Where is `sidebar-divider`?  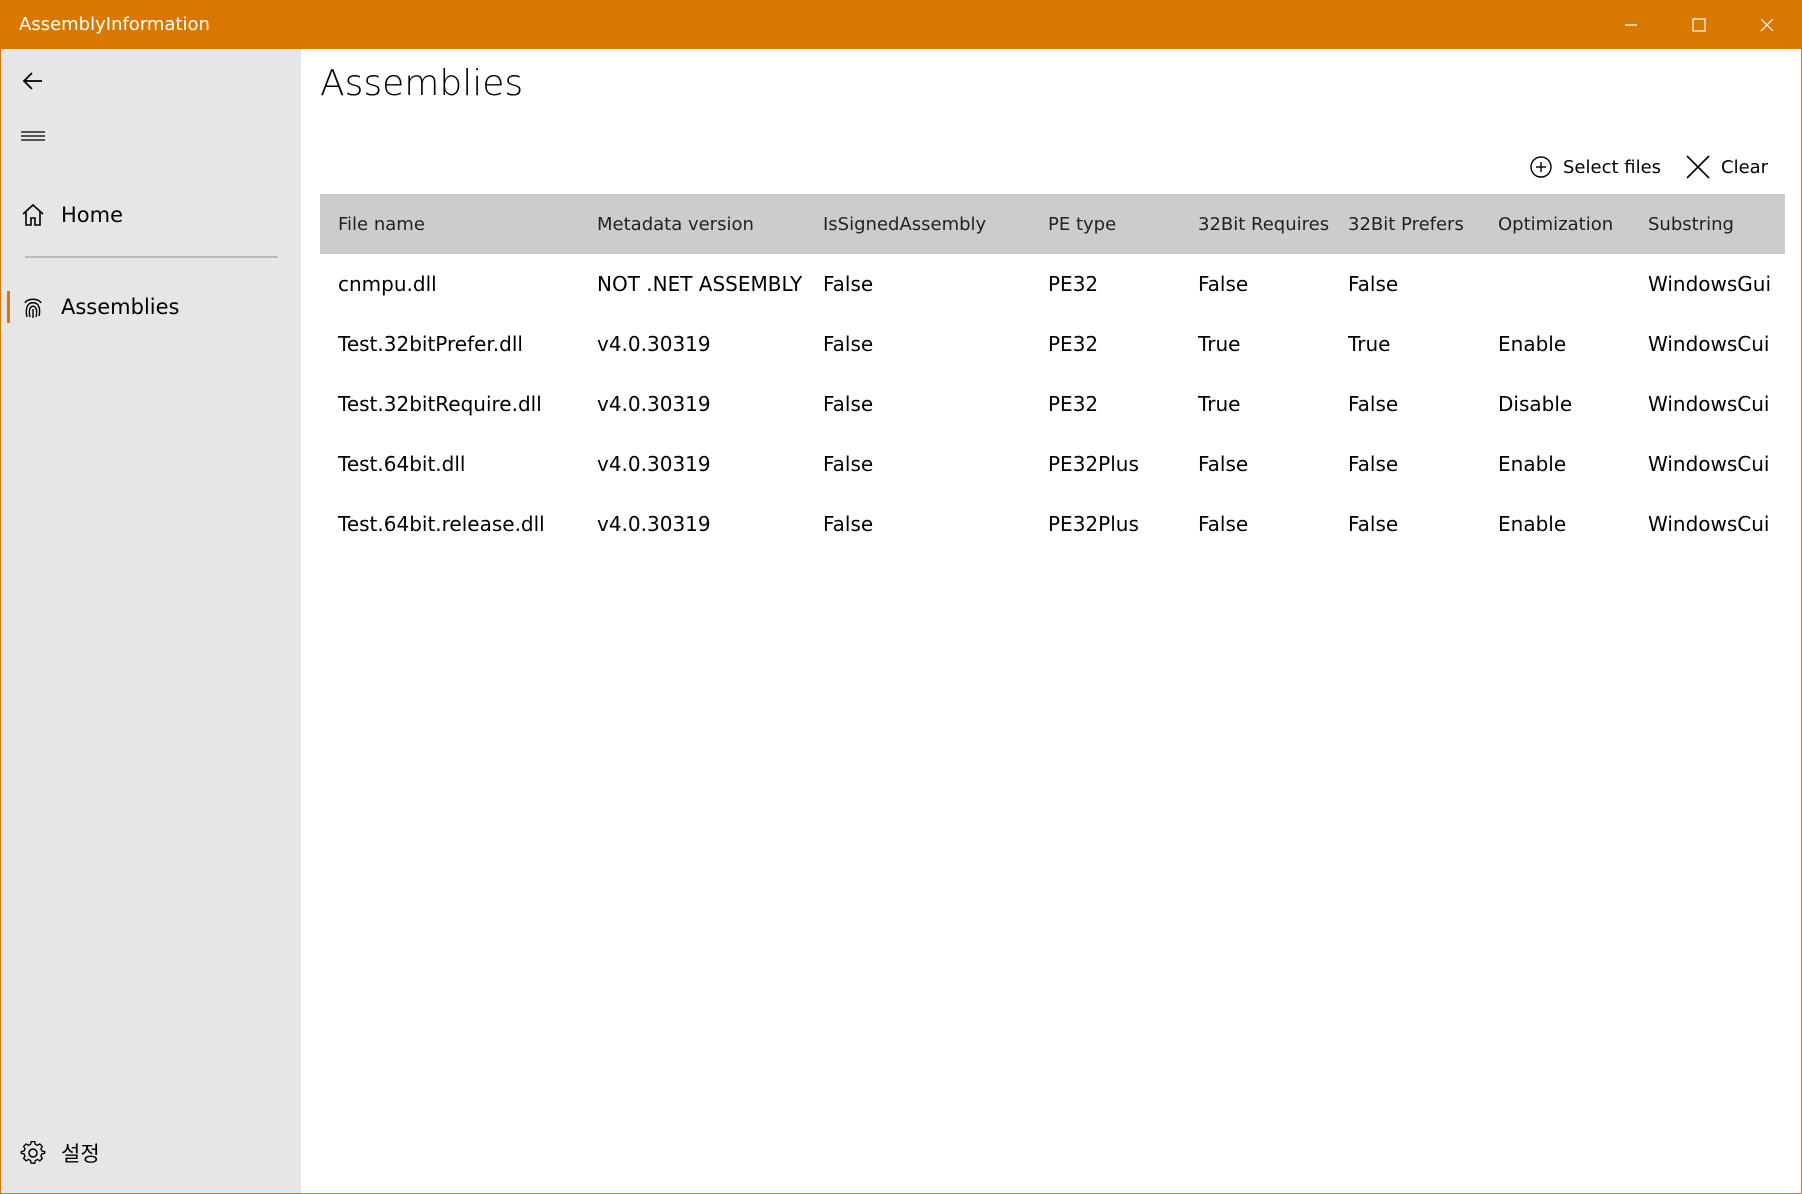 sidebar-divider is located at coordinates (151, 257).